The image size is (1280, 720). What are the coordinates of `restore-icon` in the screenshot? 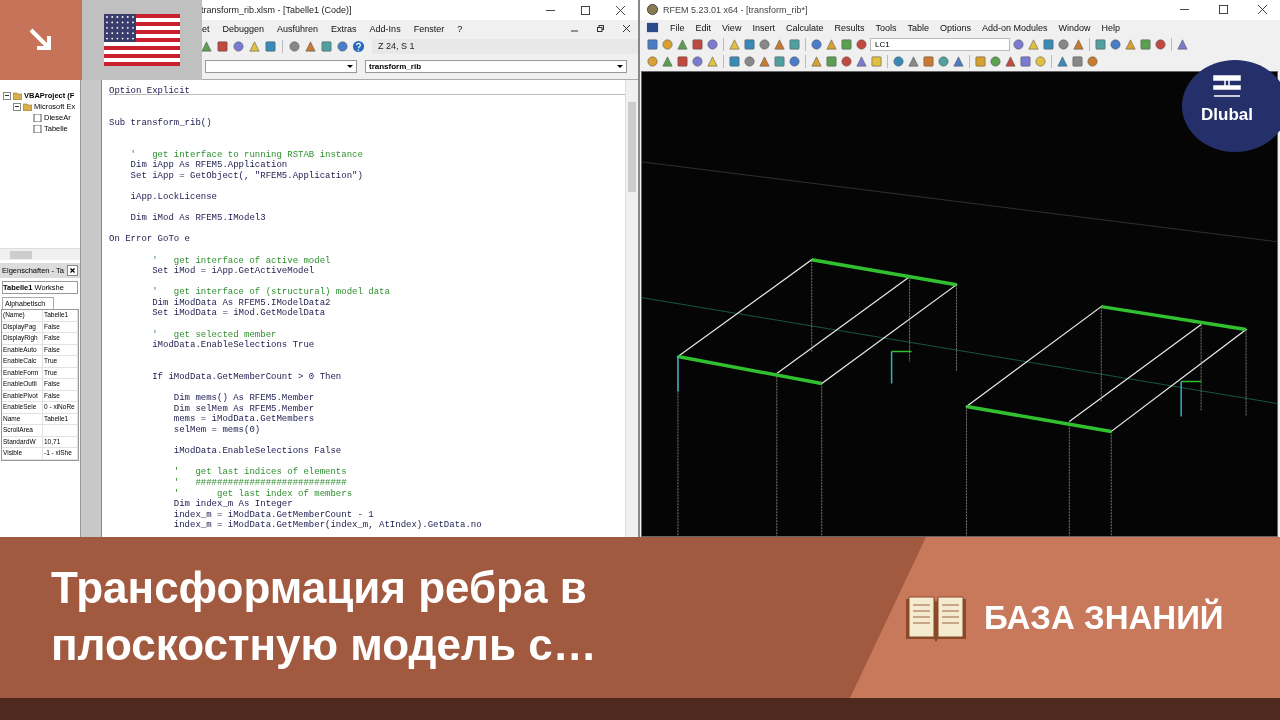 It's located at (600, 28).